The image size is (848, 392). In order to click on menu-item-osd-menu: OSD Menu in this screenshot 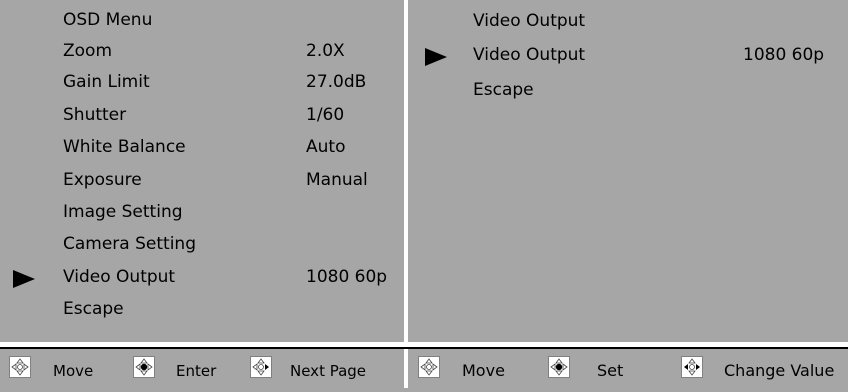, I will do `click(202, 20)`.